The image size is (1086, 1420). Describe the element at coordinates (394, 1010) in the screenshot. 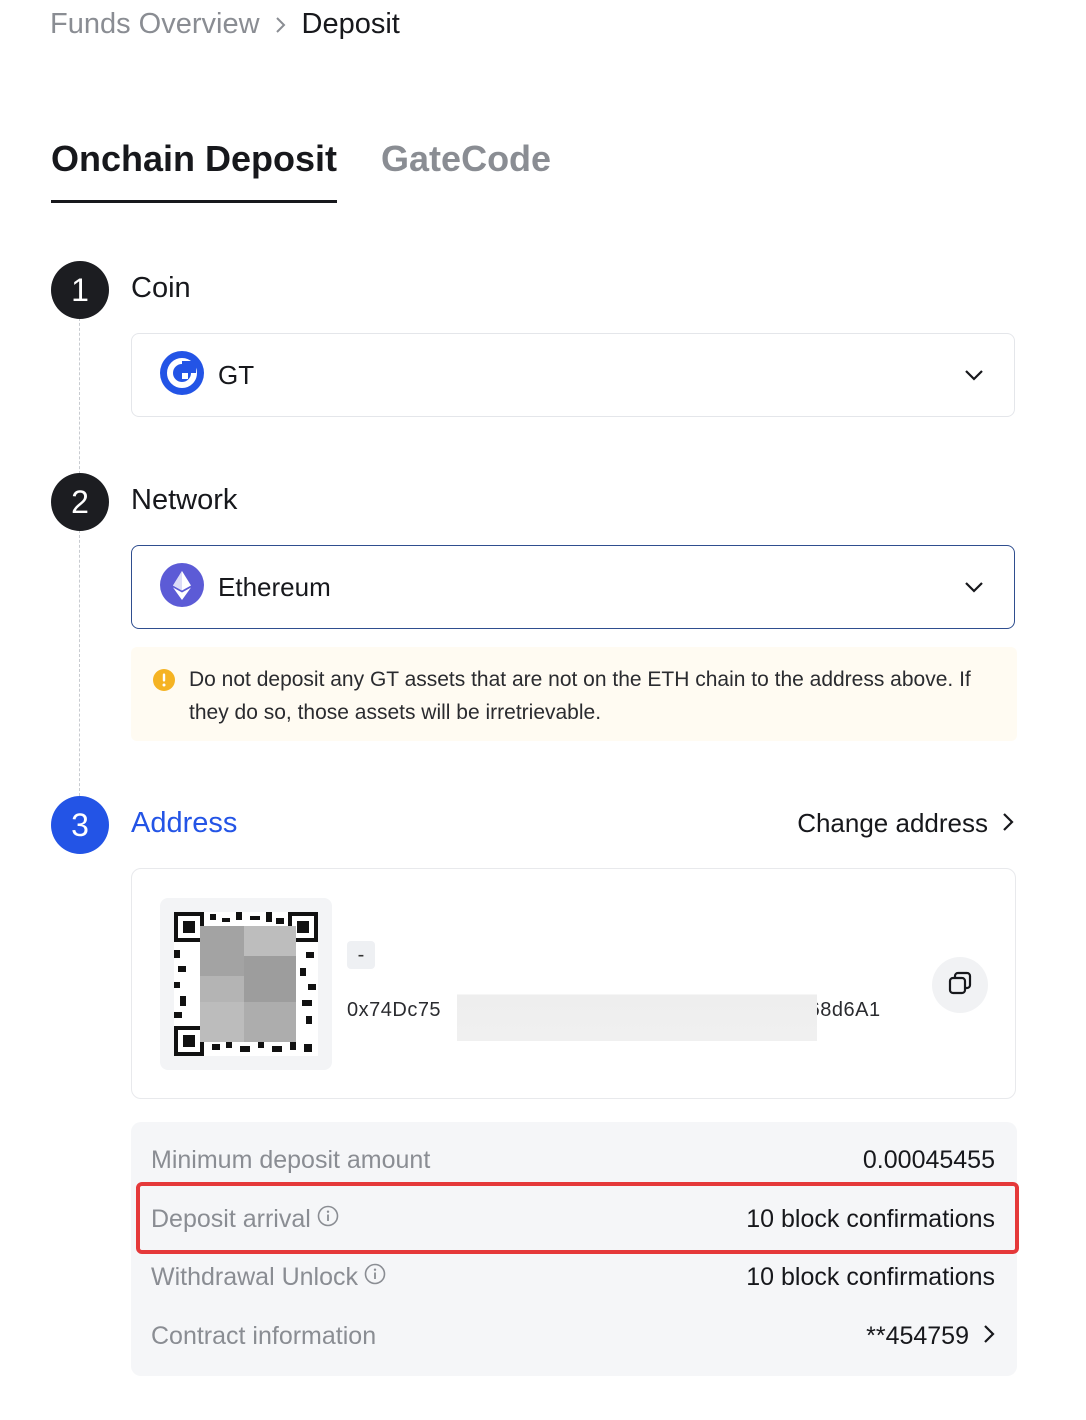

I see `address-prefix: 0x74Dc75` at that location.